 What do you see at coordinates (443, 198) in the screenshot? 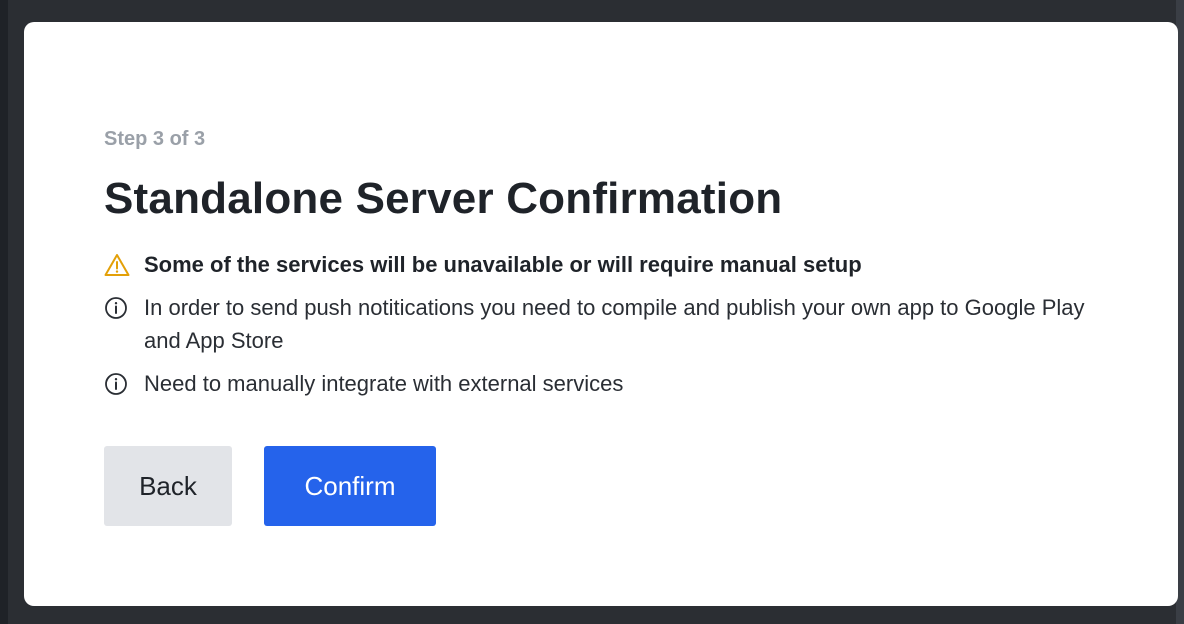
I see `dialog-title: Standalone Server Confirmation` at bounding box center [443, 198].